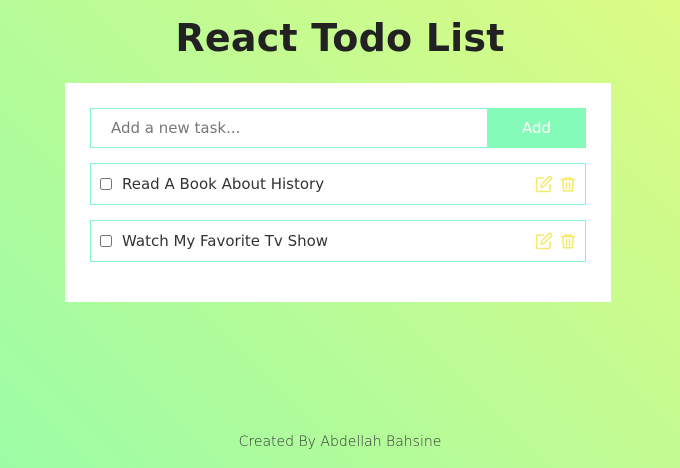  I want to click on list-item: Watch My Favorite Tv Show, so click(338, 241).